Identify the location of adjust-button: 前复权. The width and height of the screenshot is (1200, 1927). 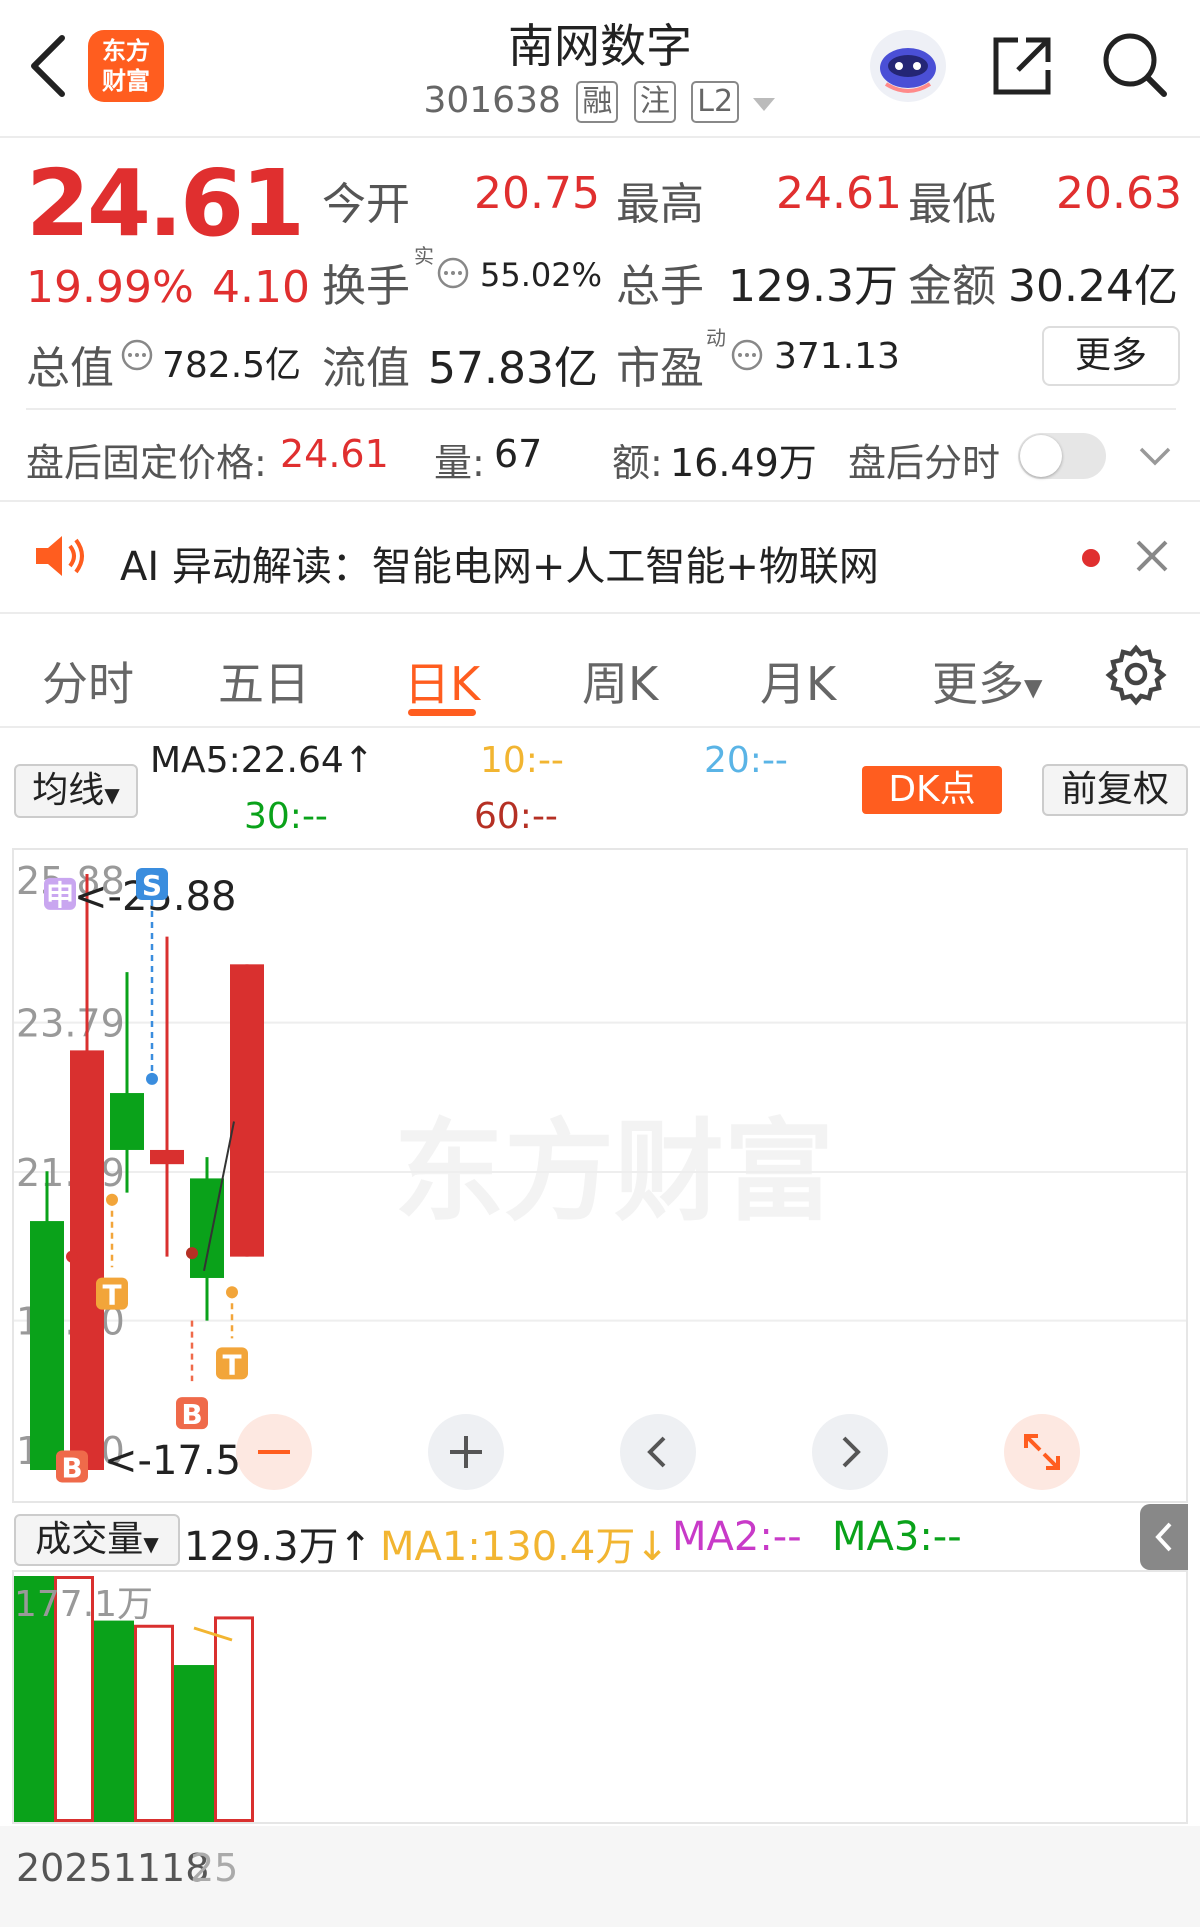
(1115, 790).